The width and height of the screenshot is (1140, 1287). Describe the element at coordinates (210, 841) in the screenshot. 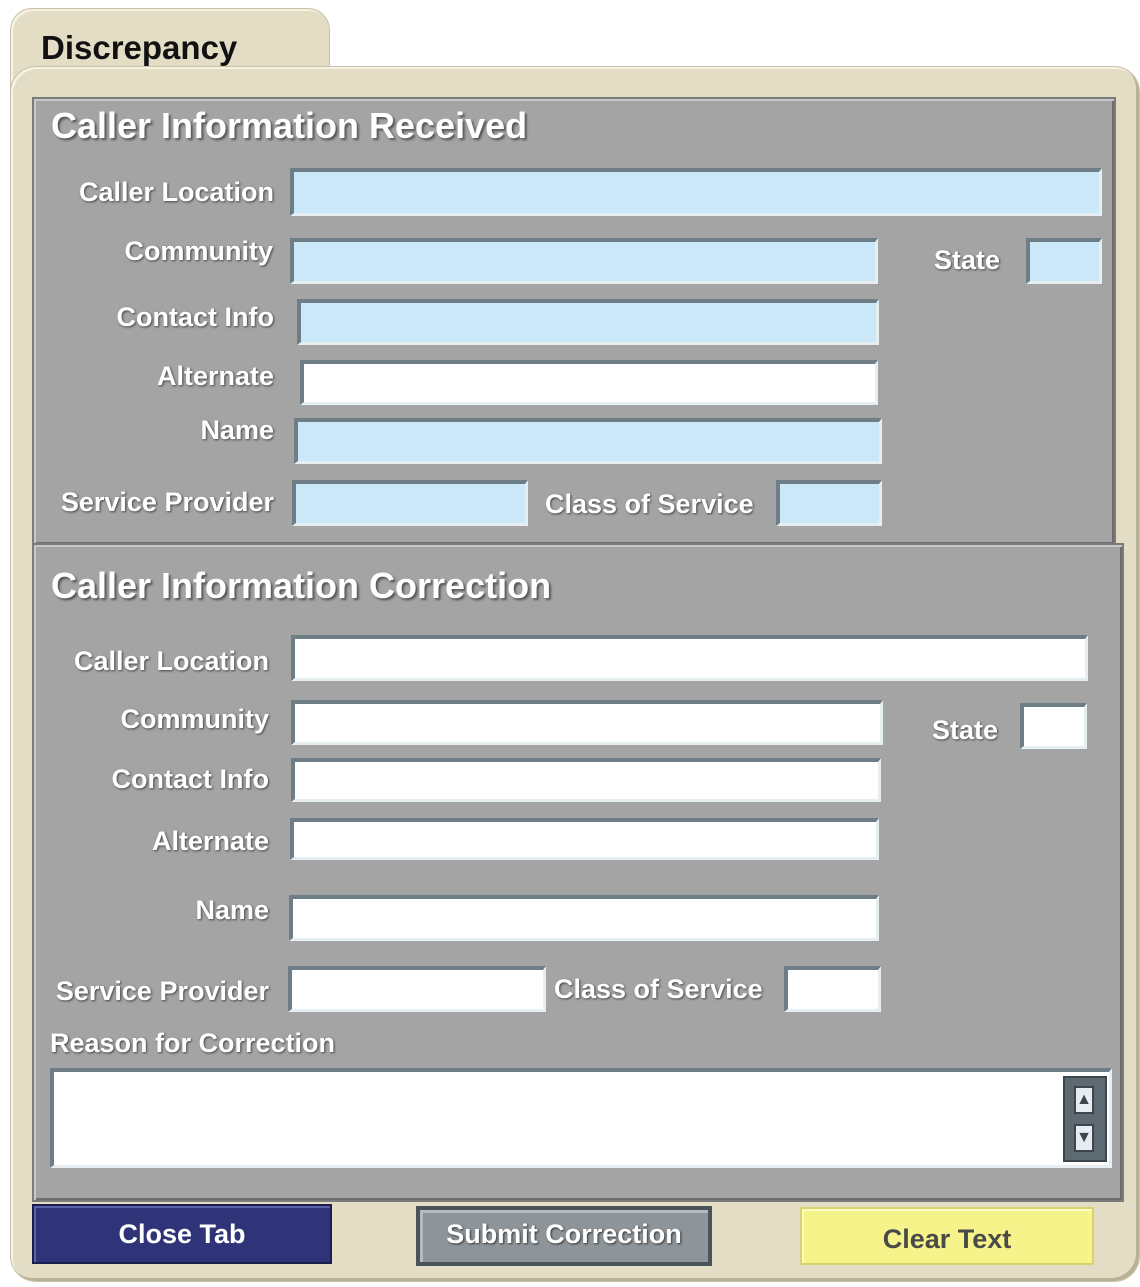

I see `correction-alternate-label: Alternate` at that location.